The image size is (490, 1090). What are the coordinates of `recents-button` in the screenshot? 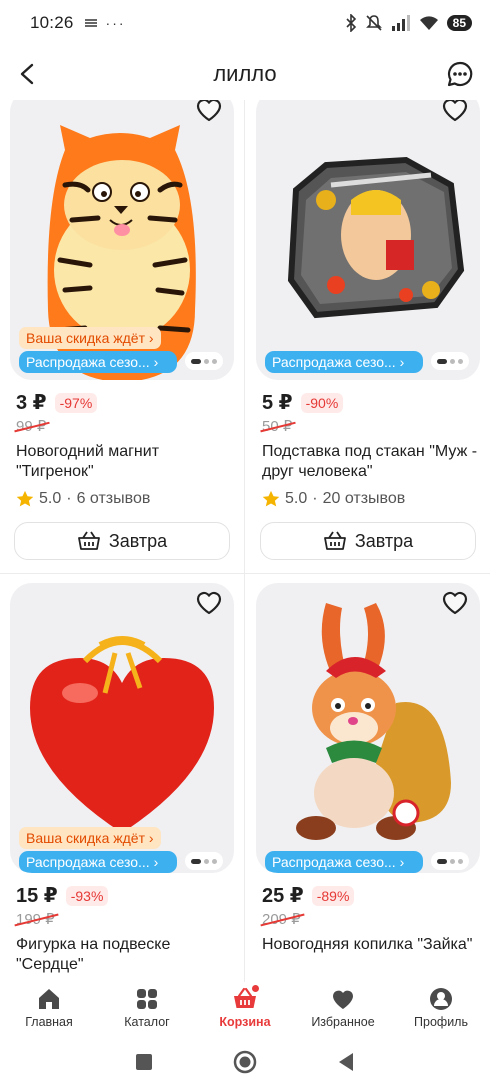 It's located at (144, 1062).